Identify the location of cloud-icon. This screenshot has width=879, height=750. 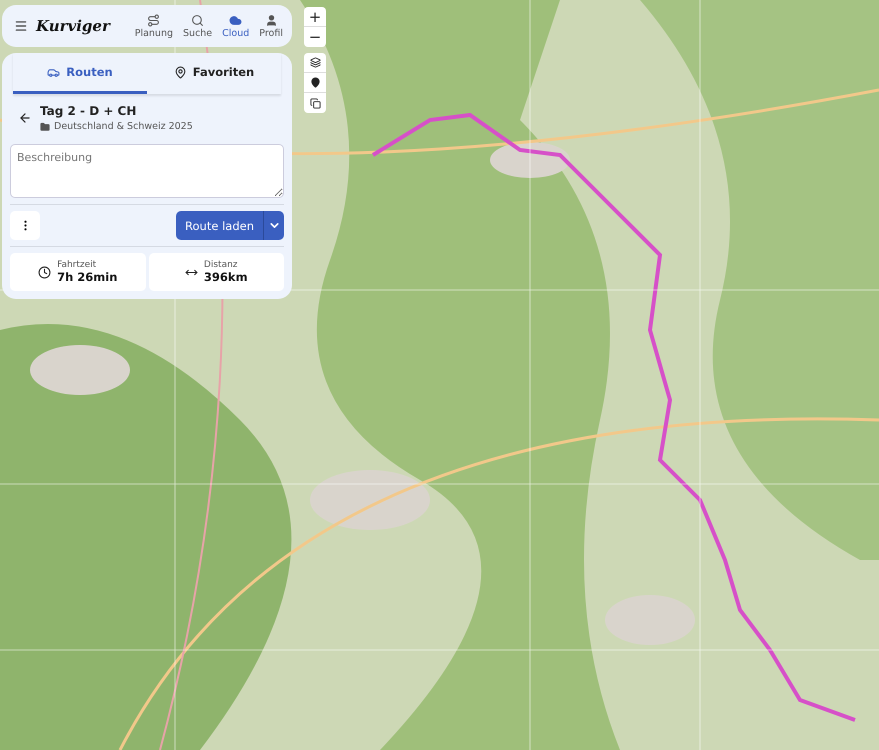
(235, 20).